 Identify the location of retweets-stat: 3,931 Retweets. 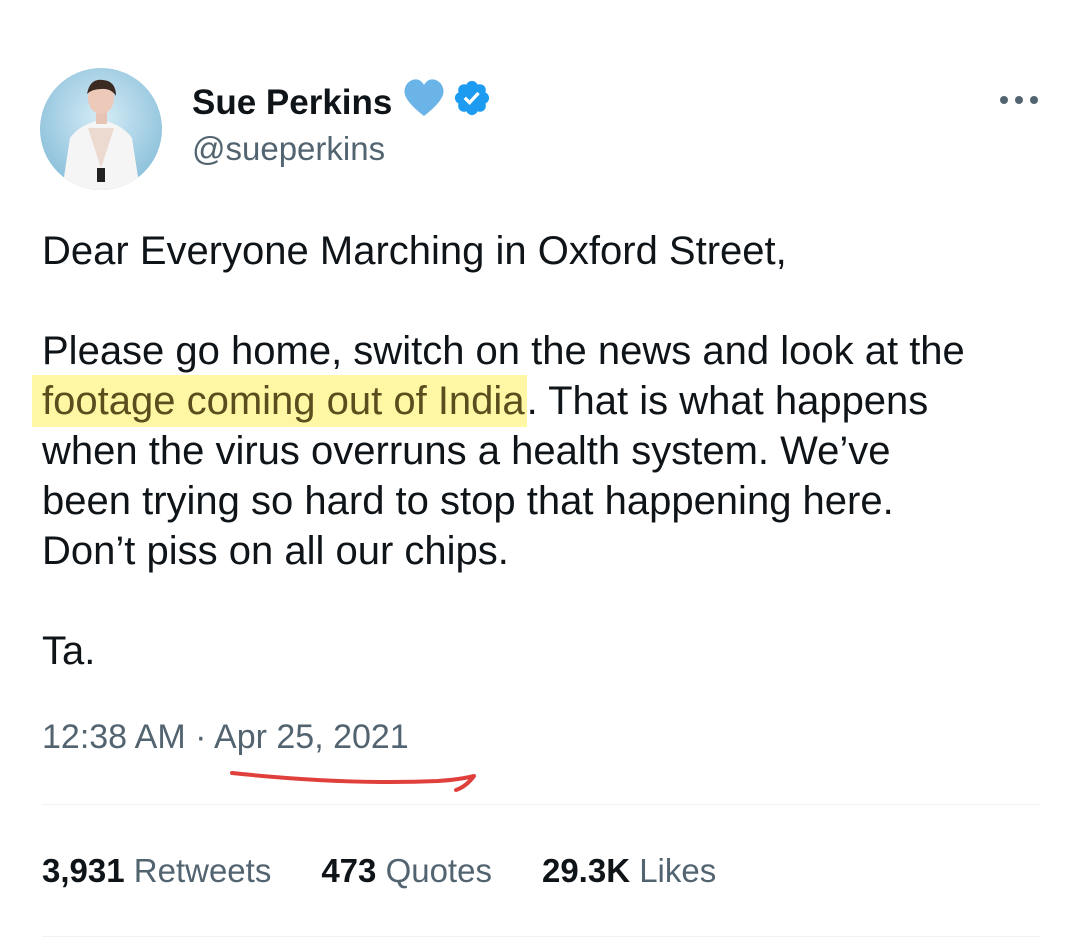
(156, 871).